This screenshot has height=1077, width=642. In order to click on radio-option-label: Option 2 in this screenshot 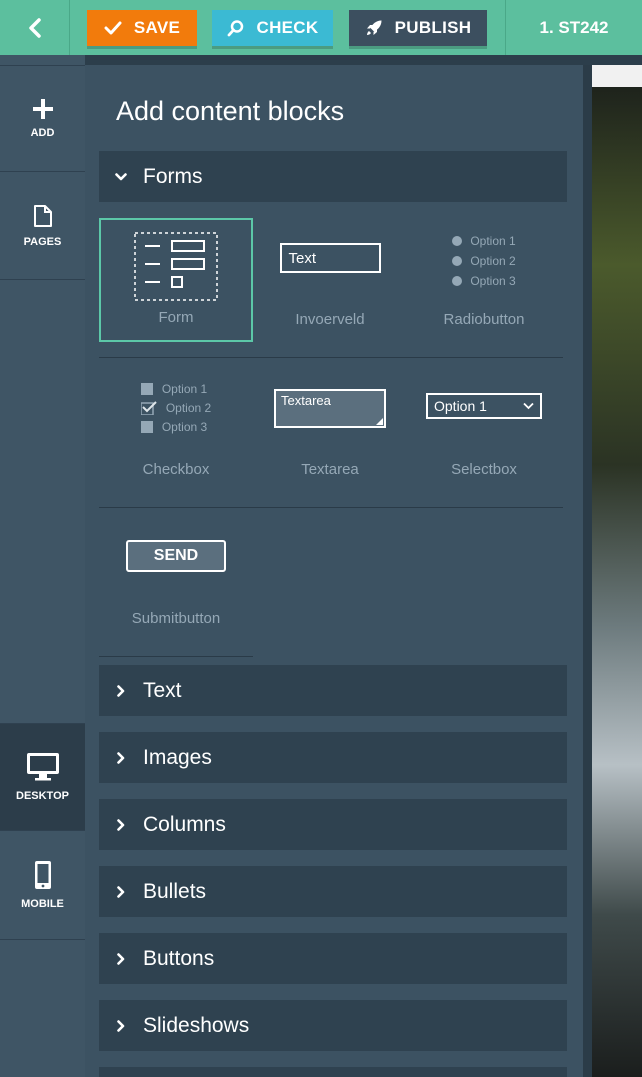, I will do `click(493, 261)`.